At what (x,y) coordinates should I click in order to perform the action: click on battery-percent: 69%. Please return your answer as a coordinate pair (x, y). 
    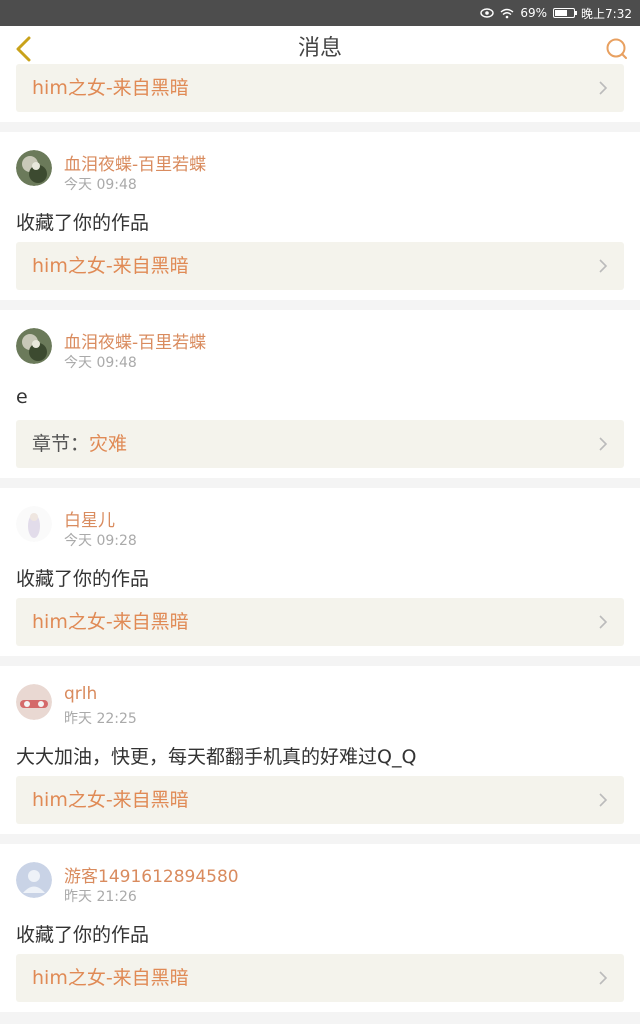
    Looking at the image, I should click on (534, 13).